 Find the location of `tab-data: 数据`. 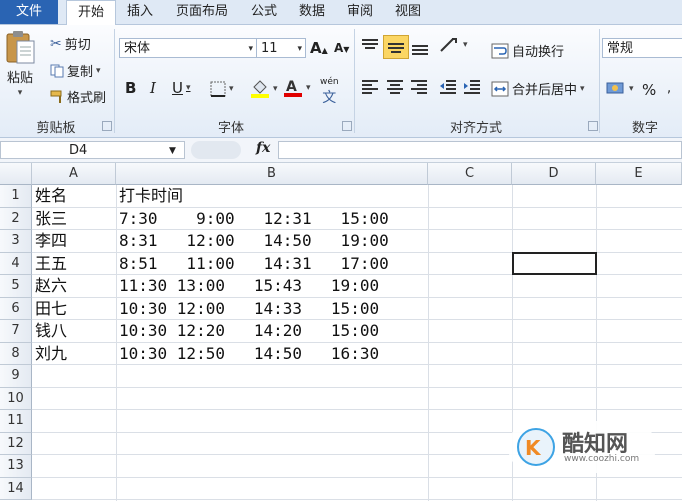

tab-data: 数据 is located at coordinates (312, 12).